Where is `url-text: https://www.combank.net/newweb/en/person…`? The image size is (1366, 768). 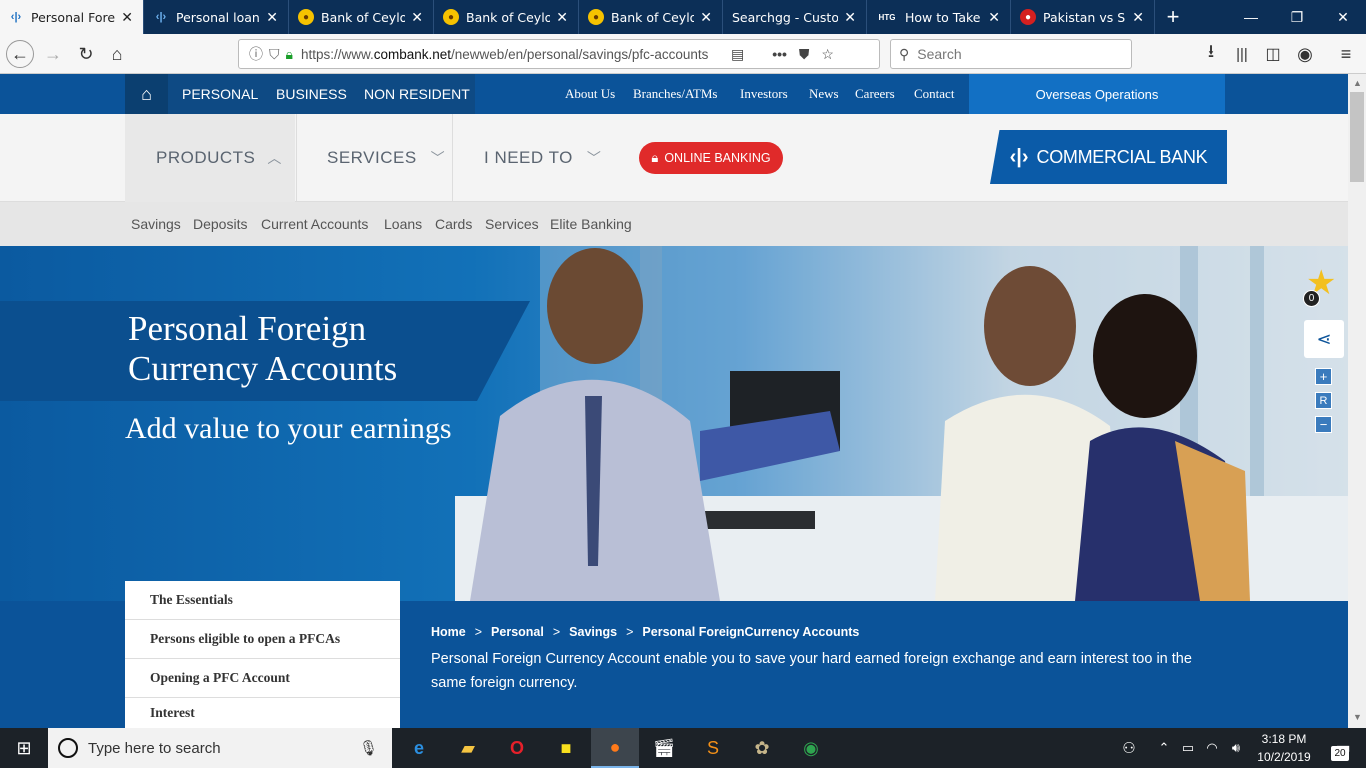 url-text: https://www.combank.net/newweb/en/person… is located at coordinates (511, 54).